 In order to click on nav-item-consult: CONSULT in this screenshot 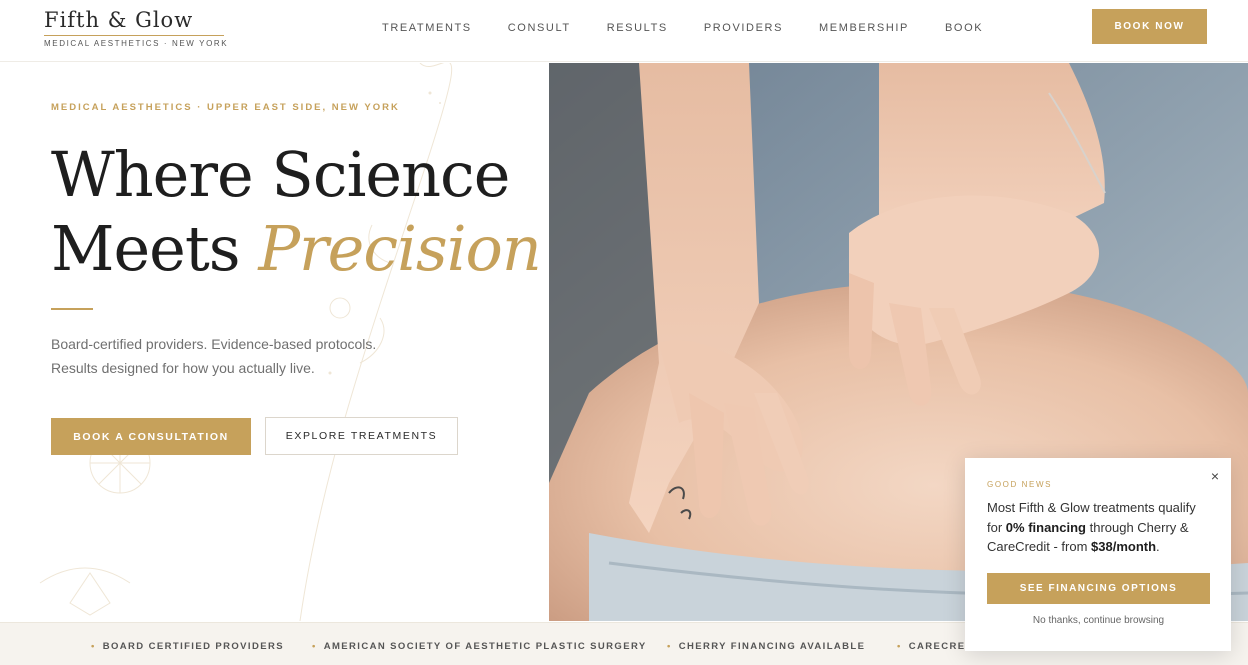, I will do `click(539, 28)`.